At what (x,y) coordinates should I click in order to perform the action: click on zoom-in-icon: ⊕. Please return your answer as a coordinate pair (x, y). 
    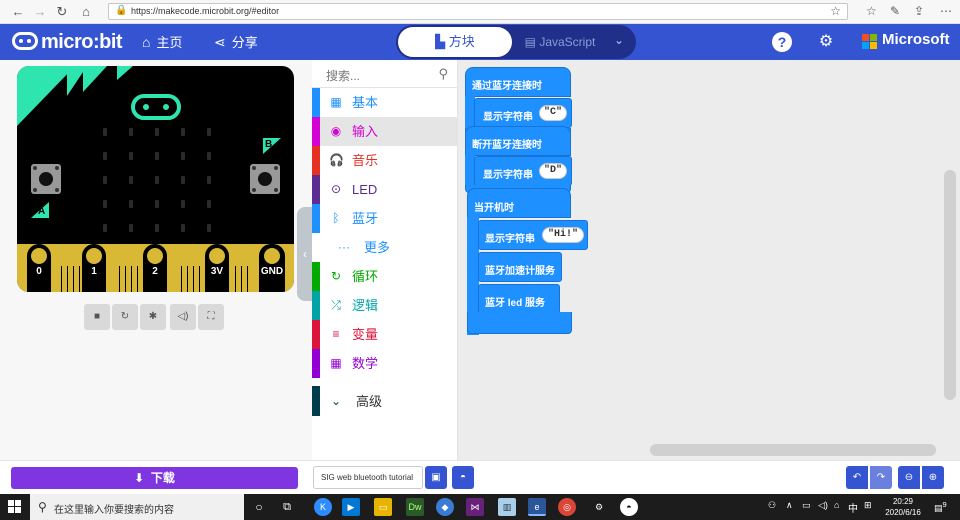
    Looking at the image, I should click on (933, 477).